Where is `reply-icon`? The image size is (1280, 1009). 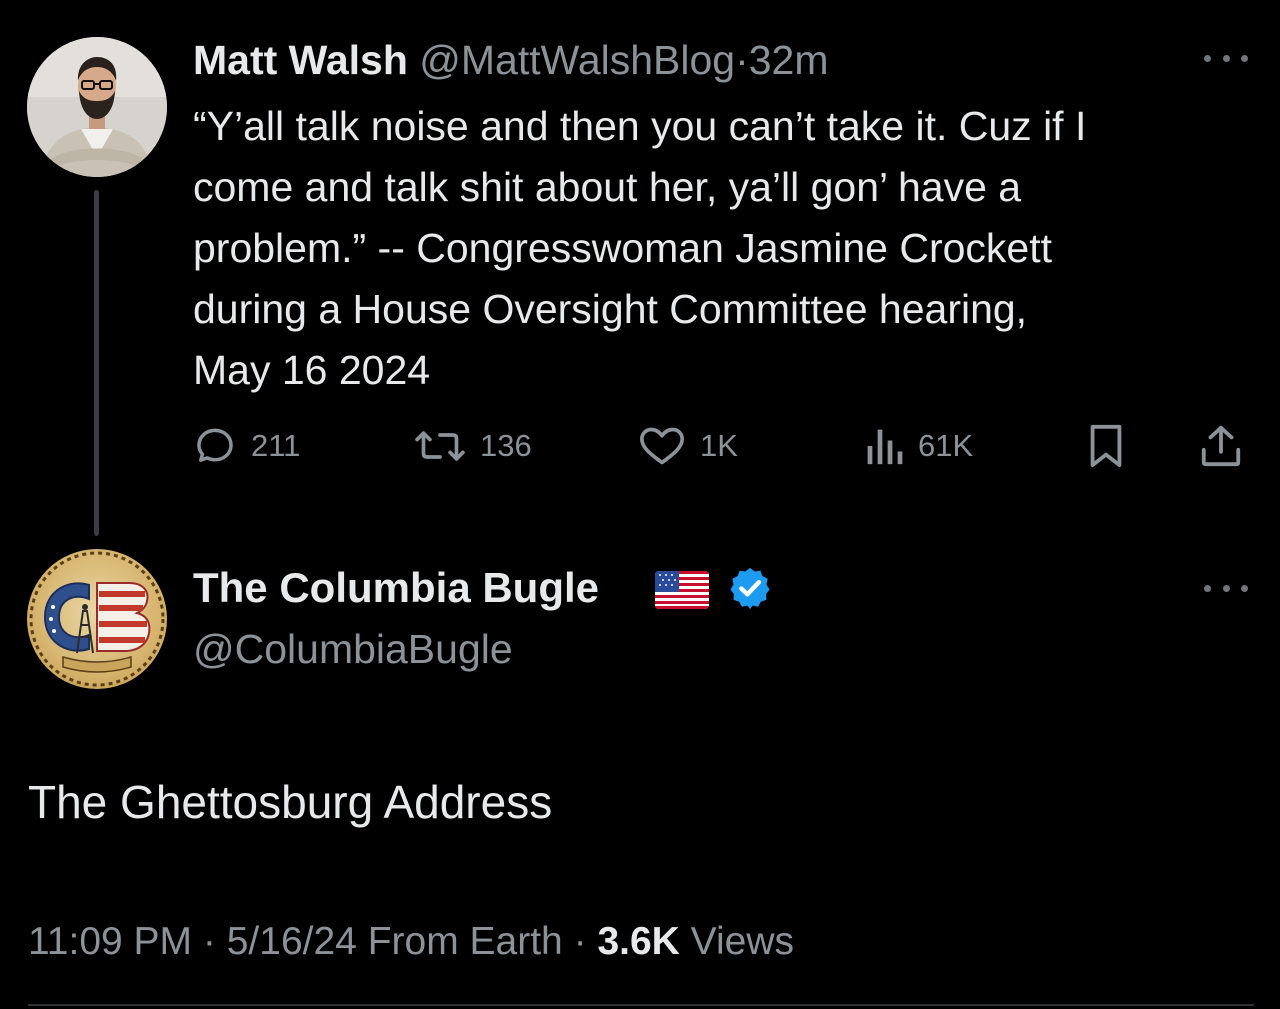 reply-icon is located at coordinates (215, 445).